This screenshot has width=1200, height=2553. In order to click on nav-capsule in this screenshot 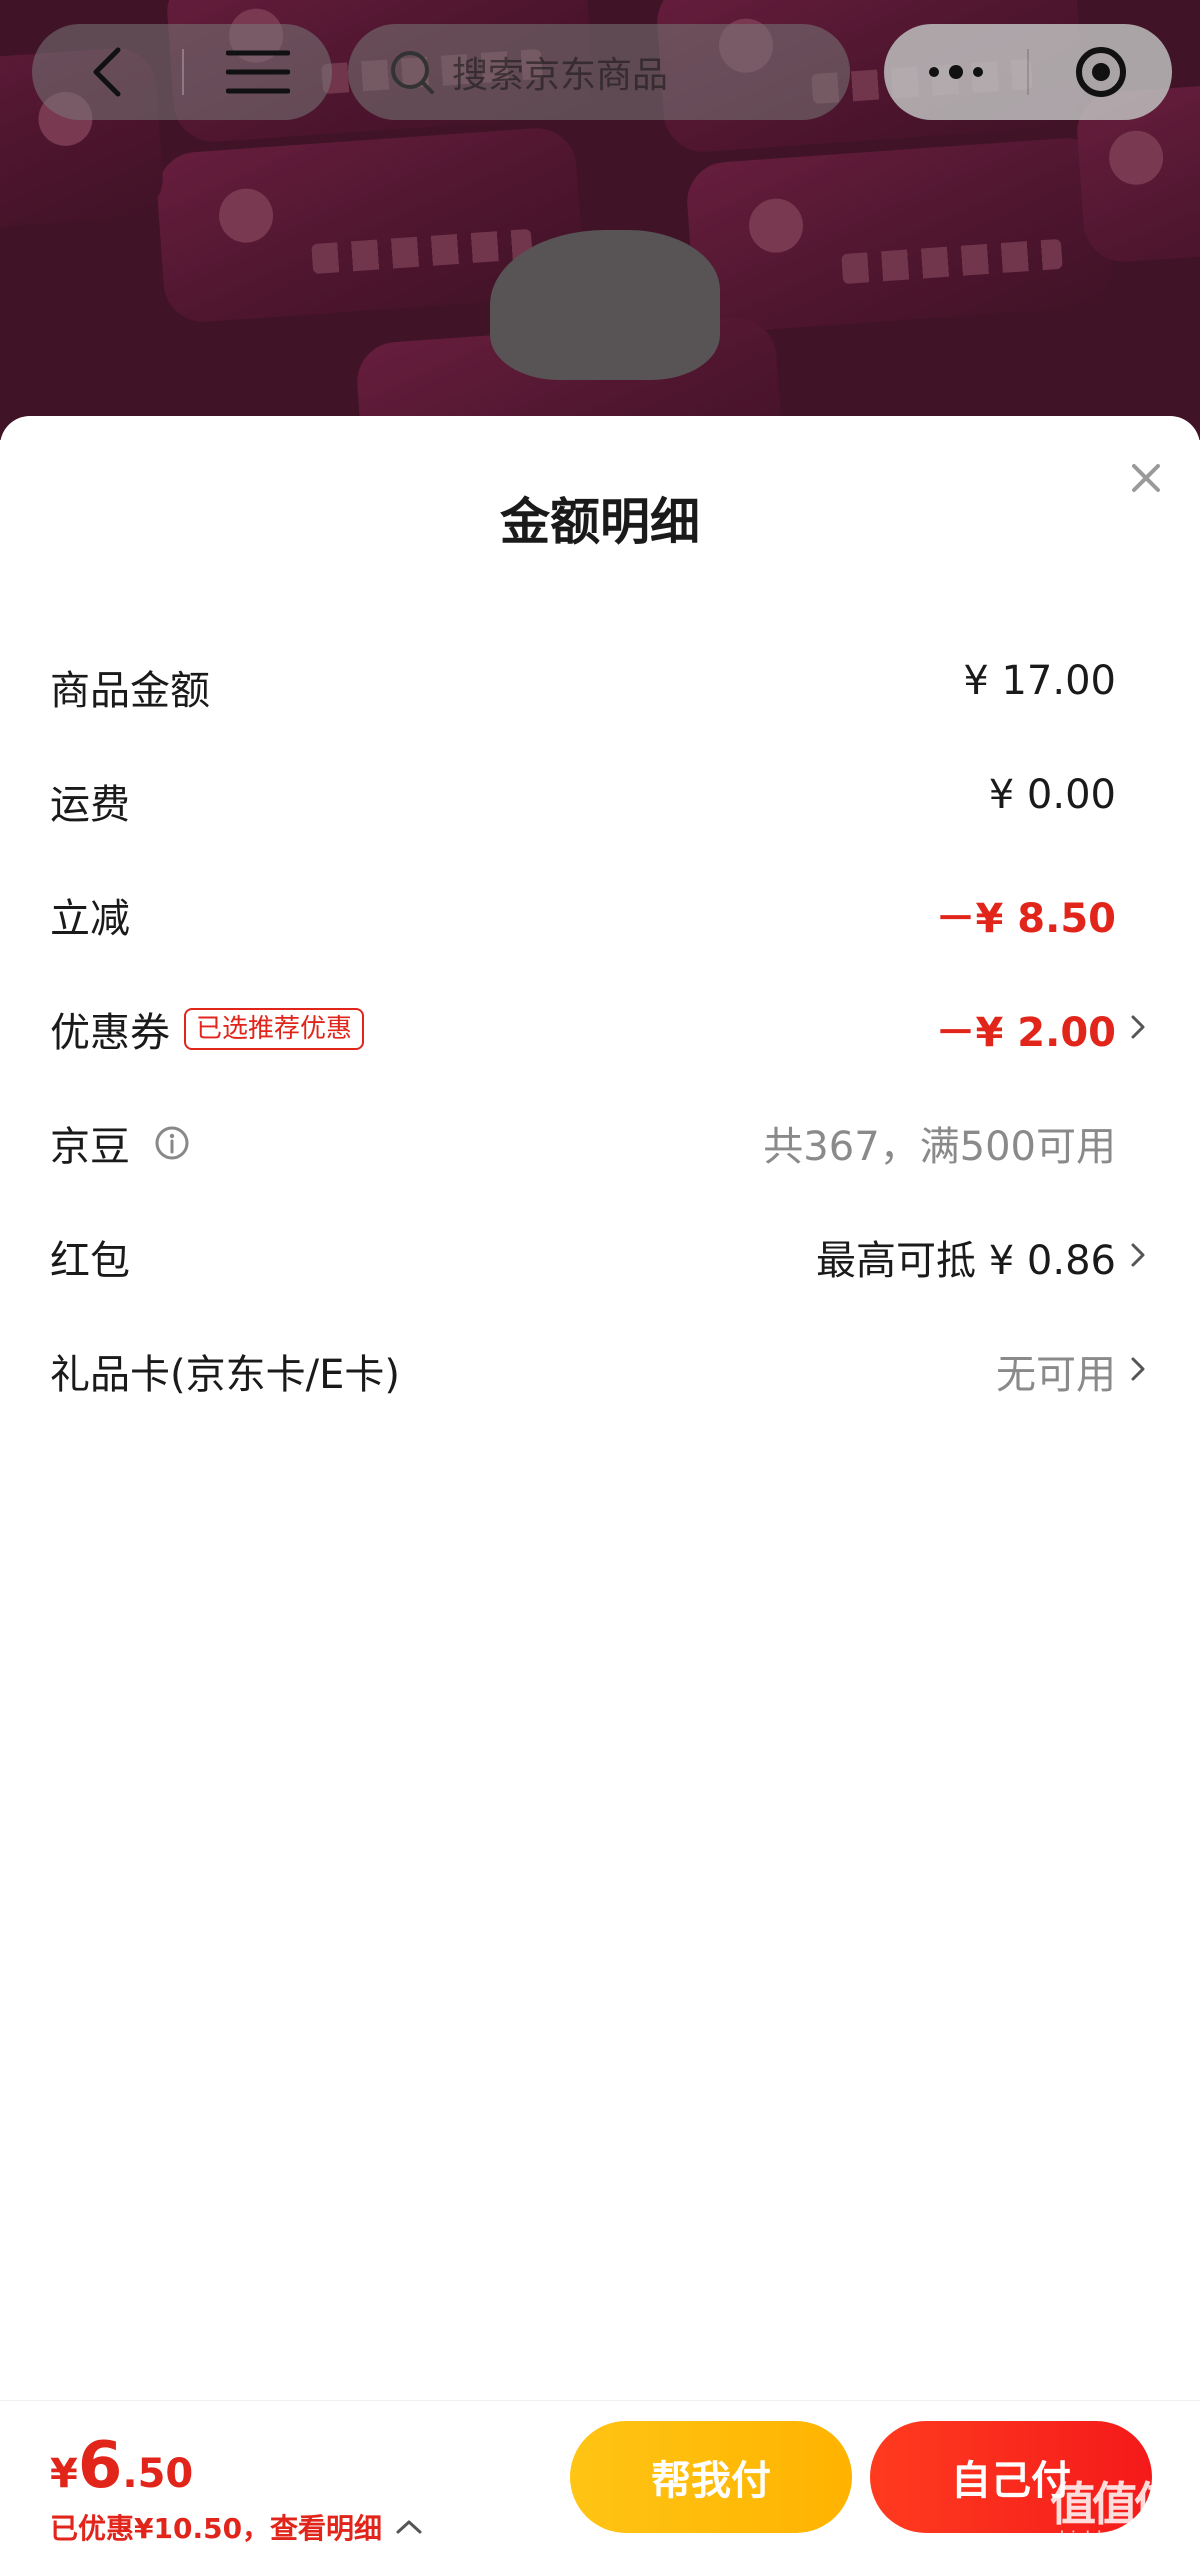, I will do `click(182, 72)`.